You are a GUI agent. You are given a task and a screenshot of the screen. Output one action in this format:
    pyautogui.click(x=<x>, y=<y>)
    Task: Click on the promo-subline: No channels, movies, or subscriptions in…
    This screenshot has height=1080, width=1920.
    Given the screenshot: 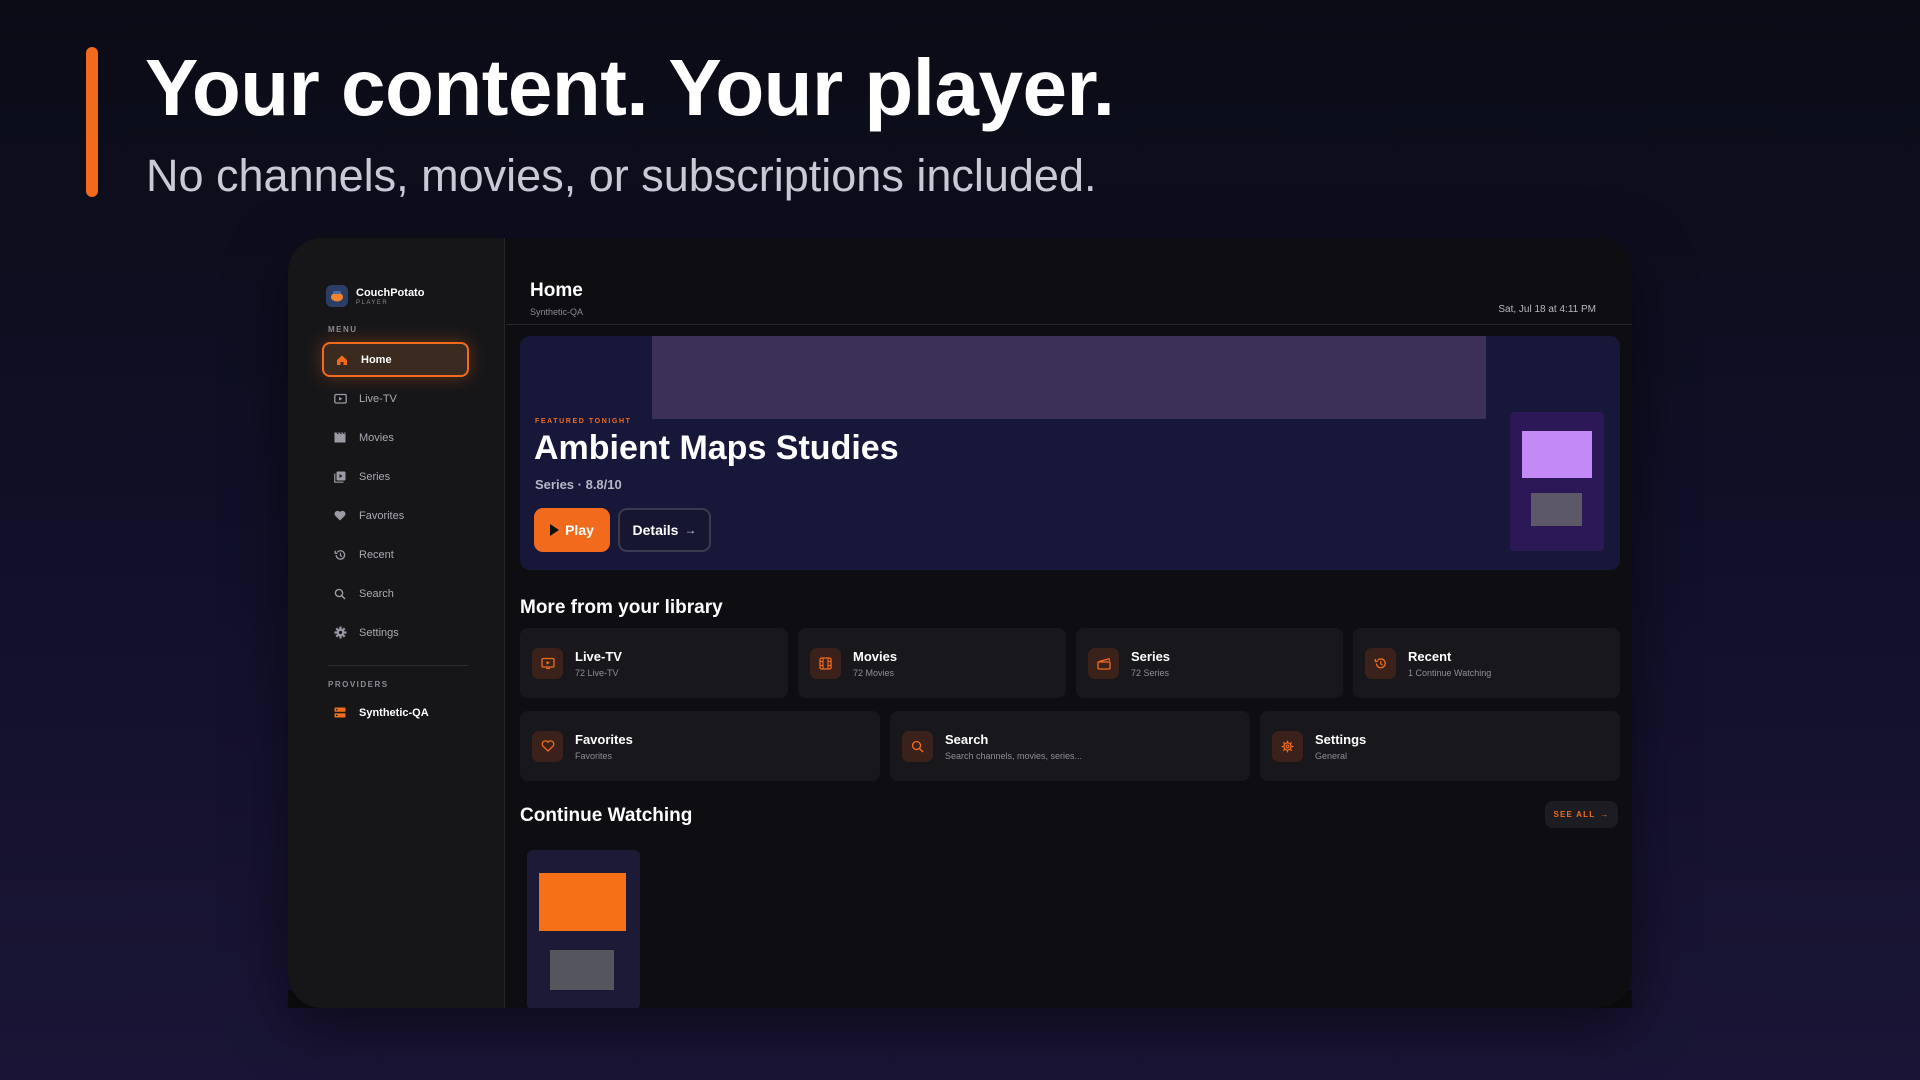 What is the action you would take?
    pyautogui.click(x=621, y=175)
    